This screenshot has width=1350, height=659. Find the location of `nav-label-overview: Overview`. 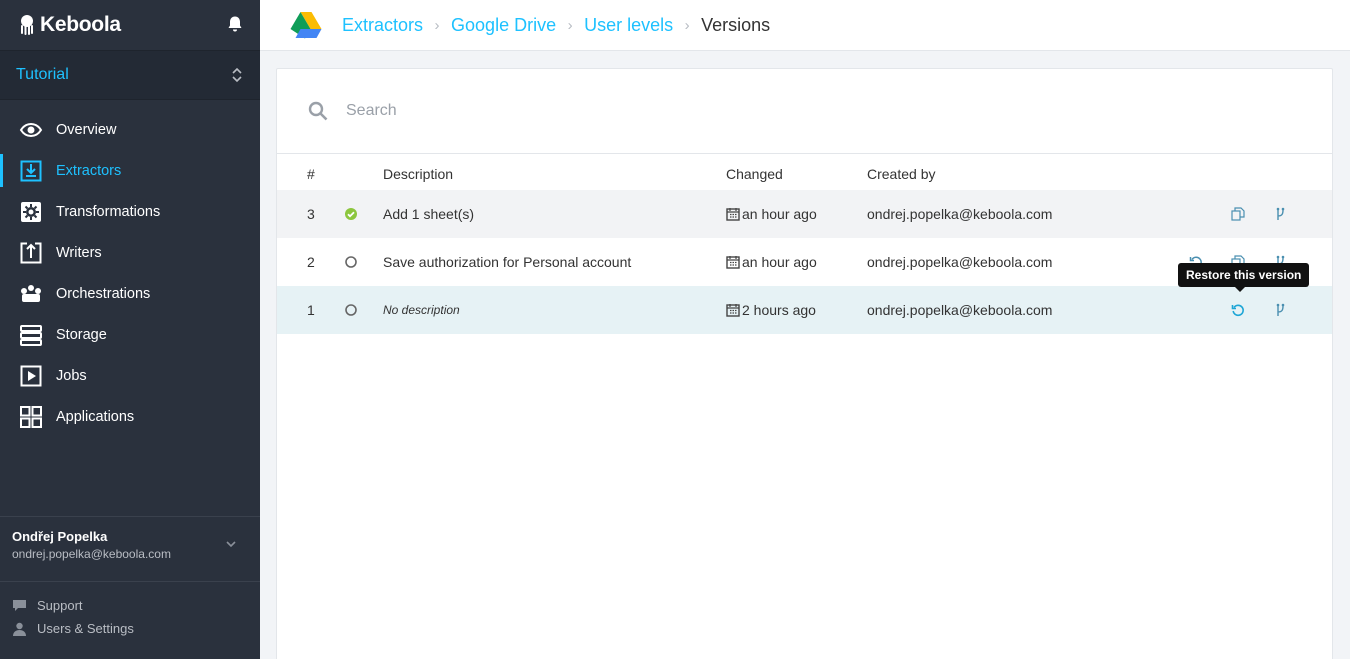

nav-label-overview: Overview is located at coordinates (86, 129).